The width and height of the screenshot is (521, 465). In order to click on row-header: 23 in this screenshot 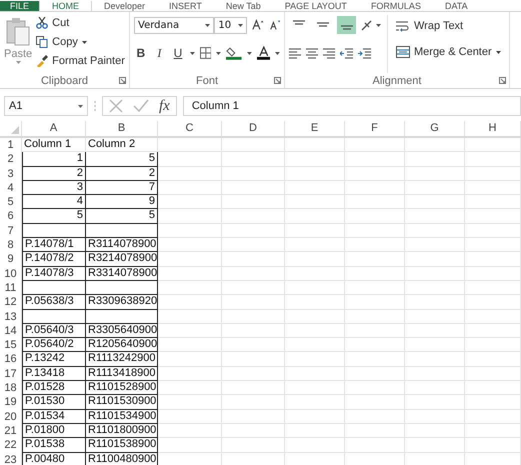, I will do `click(11, 458)`.